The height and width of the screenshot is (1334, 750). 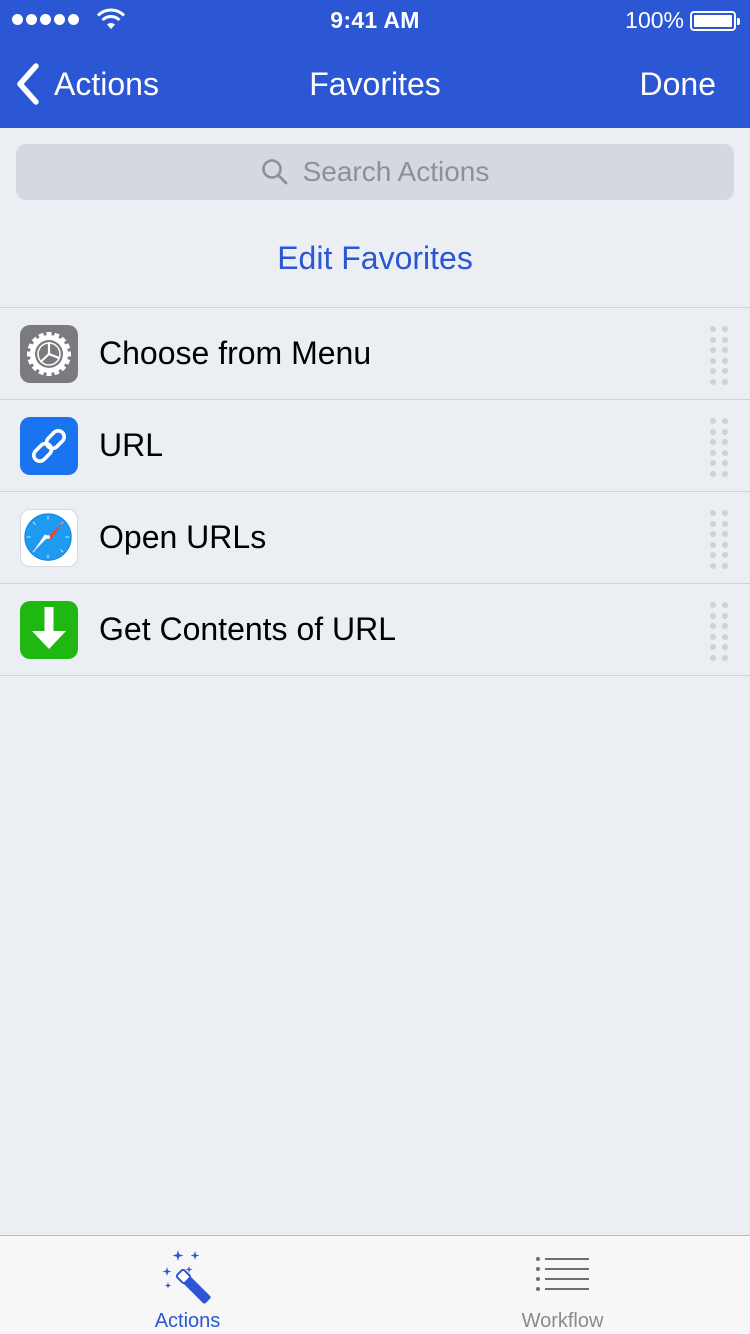 I want to click on list-item: Get Contents of URL, so click(x=375, y=630).